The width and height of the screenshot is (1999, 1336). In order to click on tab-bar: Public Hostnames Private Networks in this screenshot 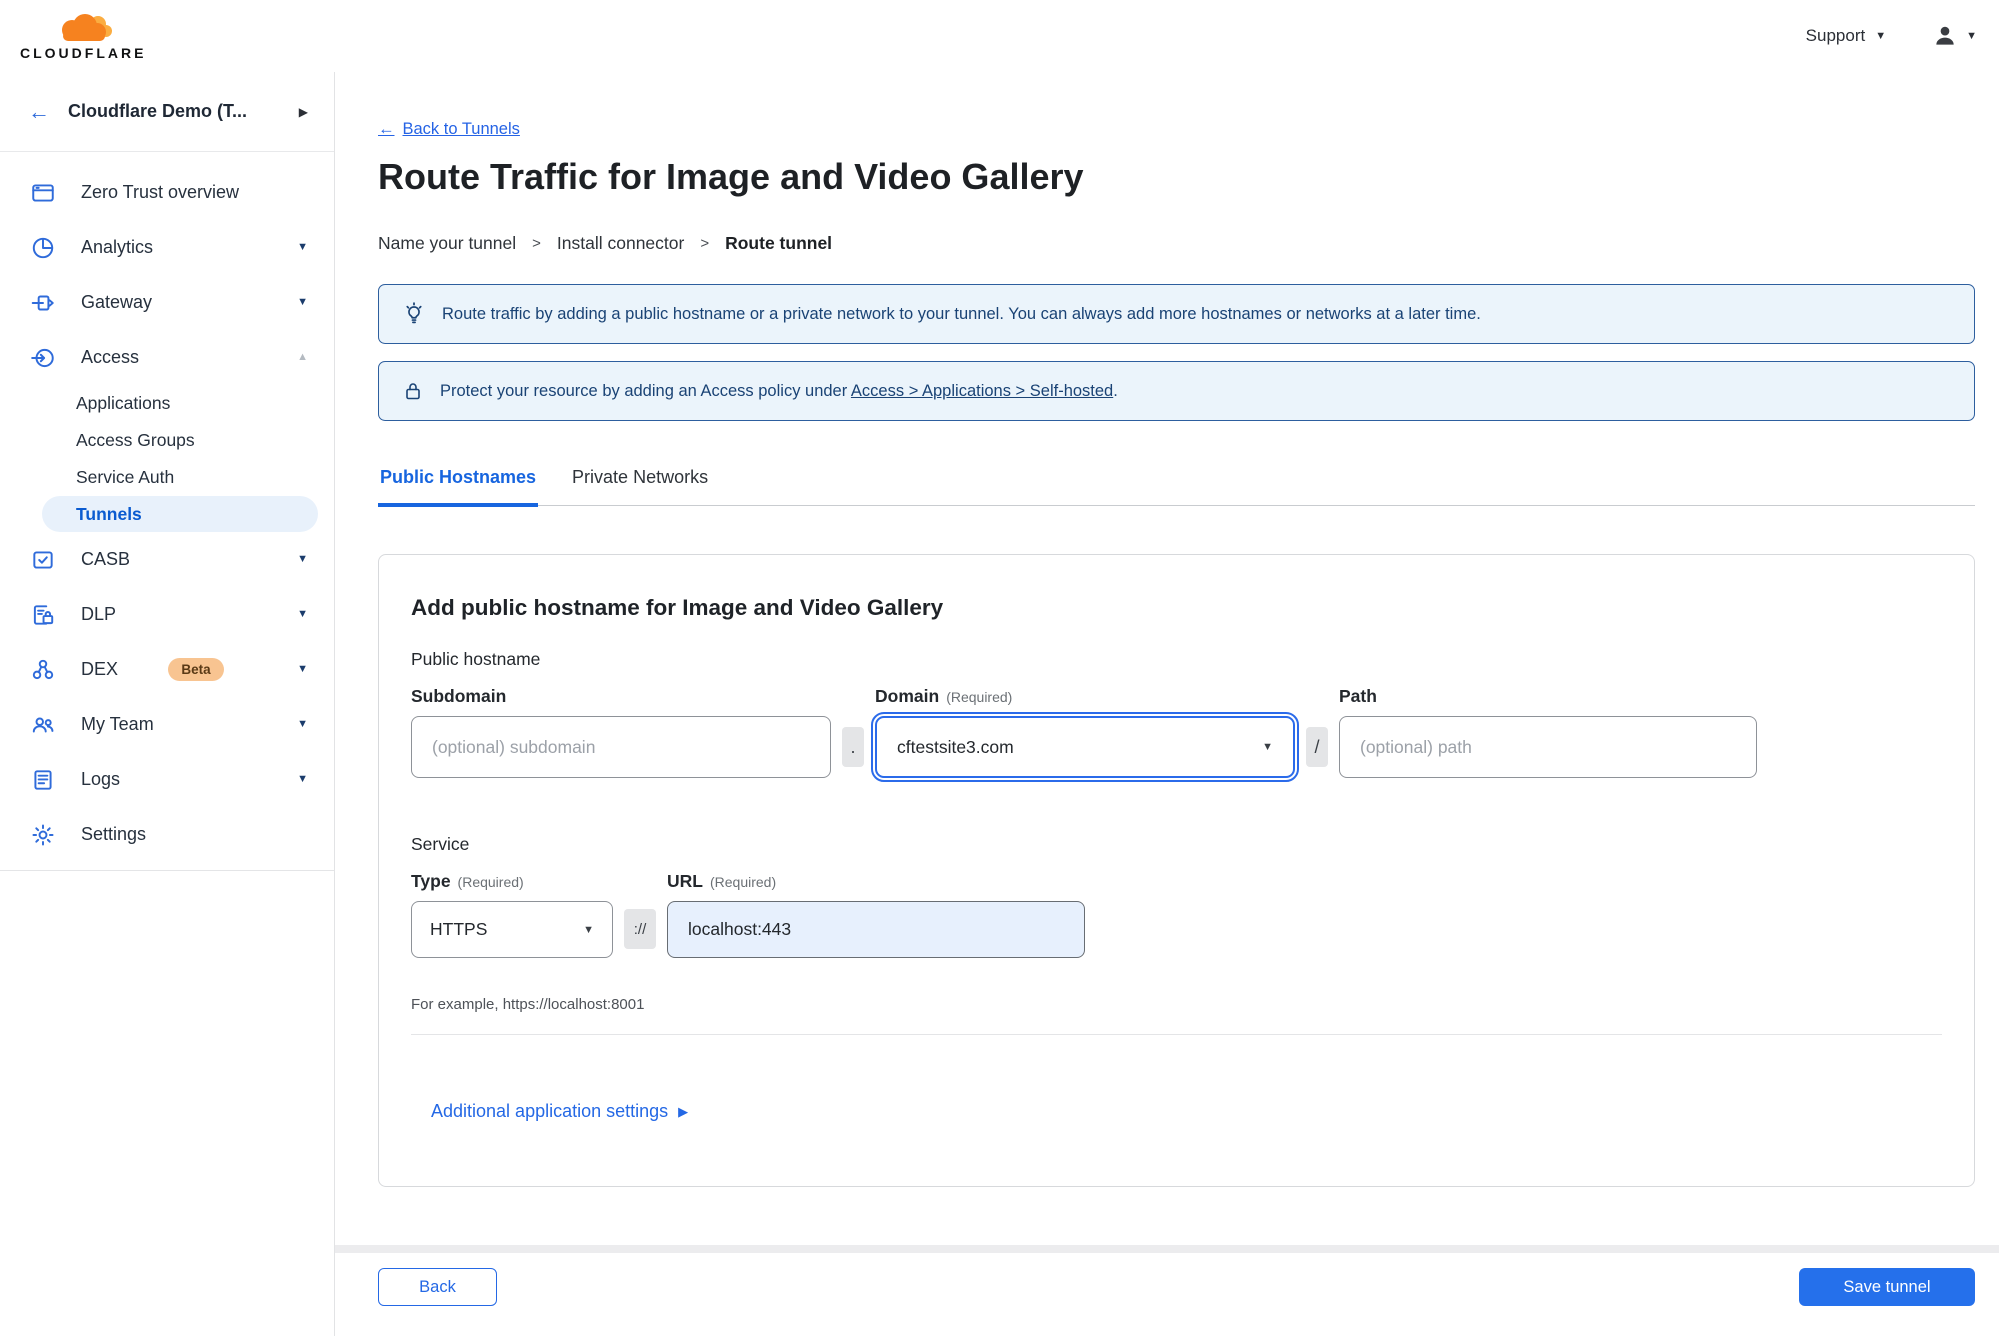, I will do `click(1176, 487)`.